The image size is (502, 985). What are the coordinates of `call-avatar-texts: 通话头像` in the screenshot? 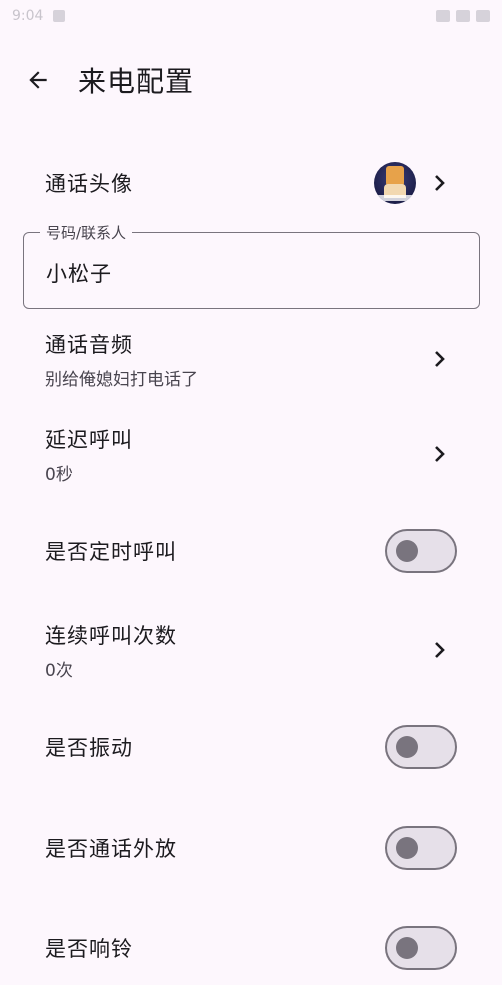 It's located at (89, 183).